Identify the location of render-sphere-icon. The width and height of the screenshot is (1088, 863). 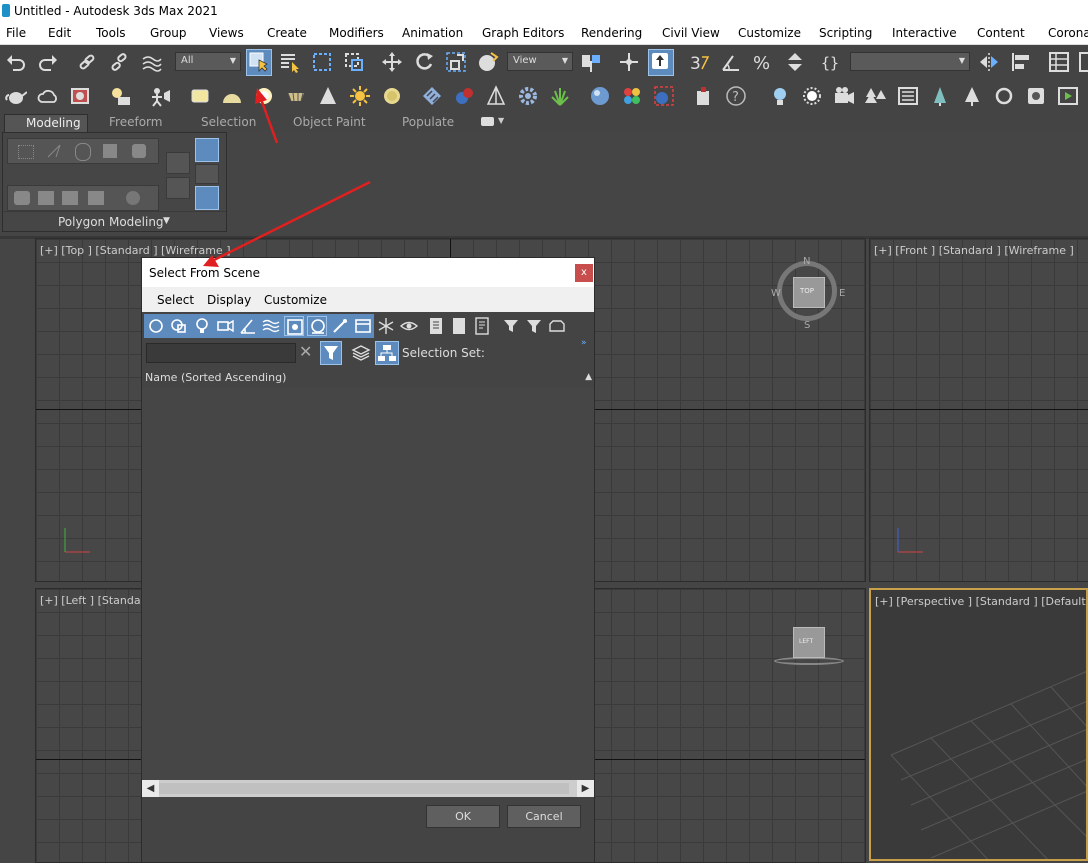
(600, 96).